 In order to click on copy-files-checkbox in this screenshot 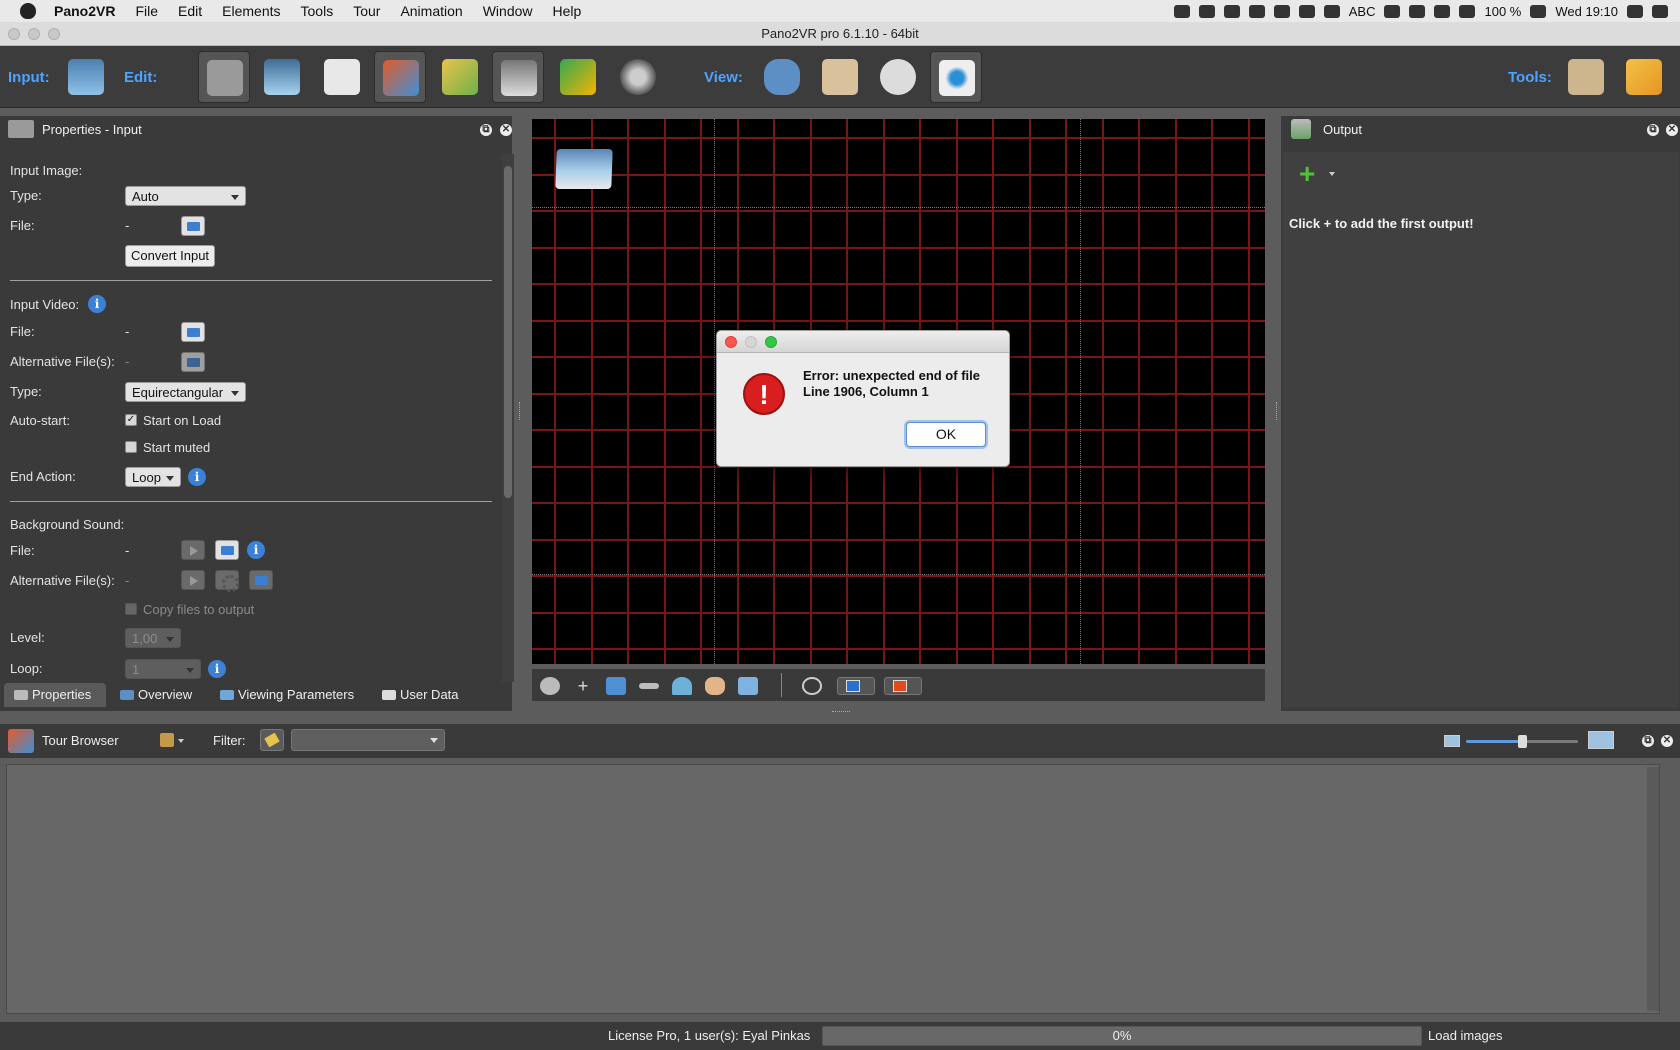, I will do `click(131, 609)`.